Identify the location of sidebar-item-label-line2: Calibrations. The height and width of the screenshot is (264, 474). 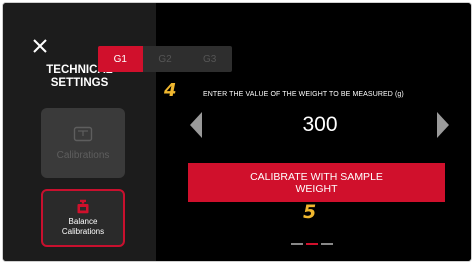
(83, 231).